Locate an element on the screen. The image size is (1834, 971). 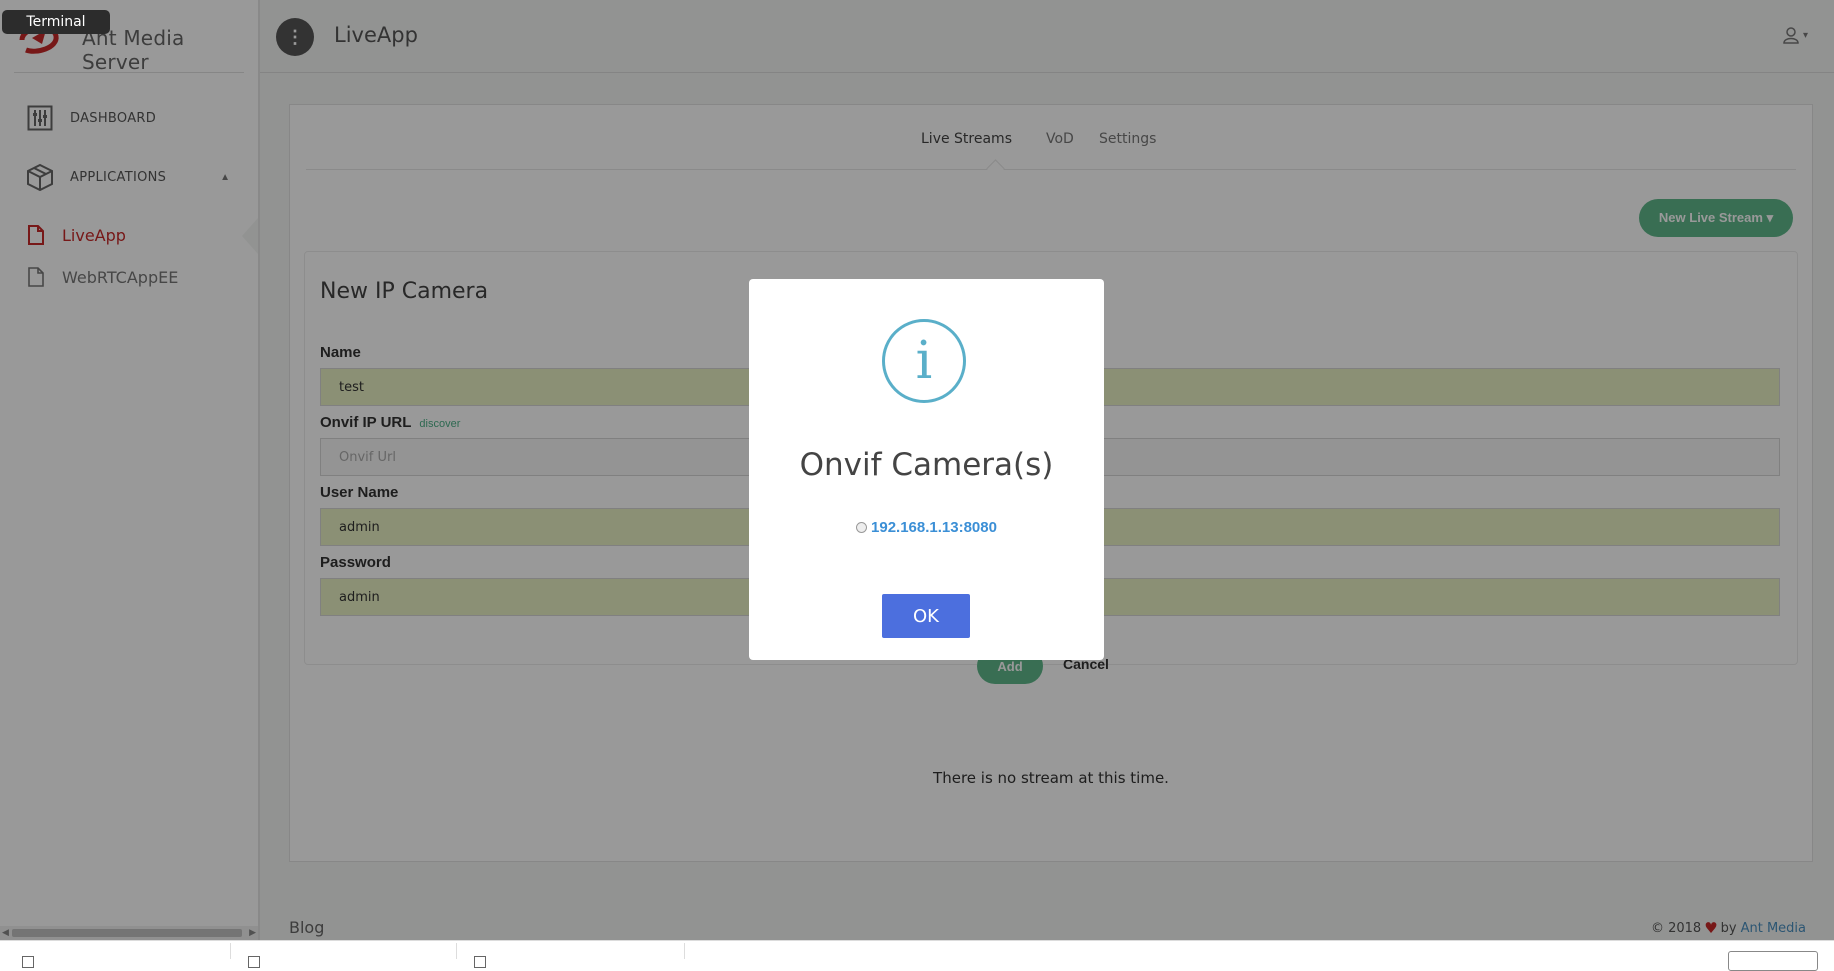
onvif-cameras-dialog: i Onvif Camera(s) 192.168.1.13:8080 OK is located at coordinates (926, 469).